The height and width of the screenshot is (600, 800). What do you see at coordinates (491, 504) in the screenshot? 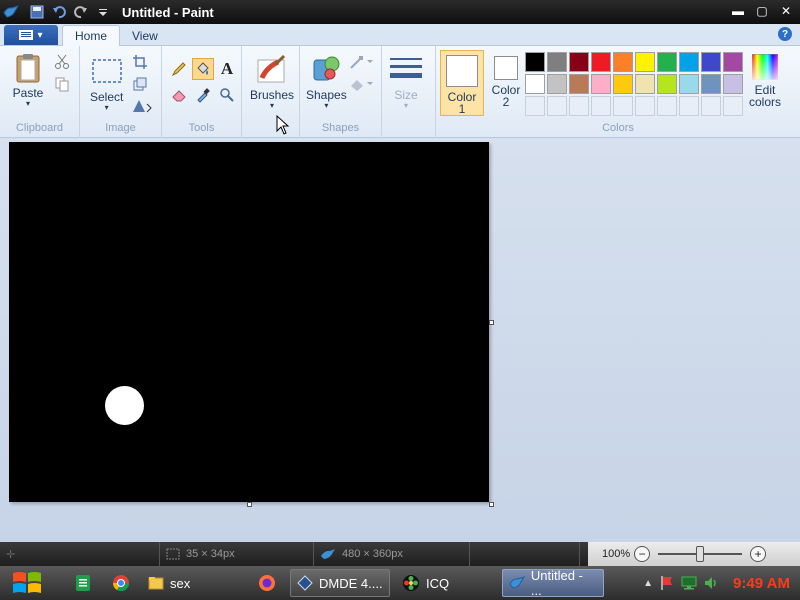
I see `resize-handle-corner` at bounding box center [491, 504].